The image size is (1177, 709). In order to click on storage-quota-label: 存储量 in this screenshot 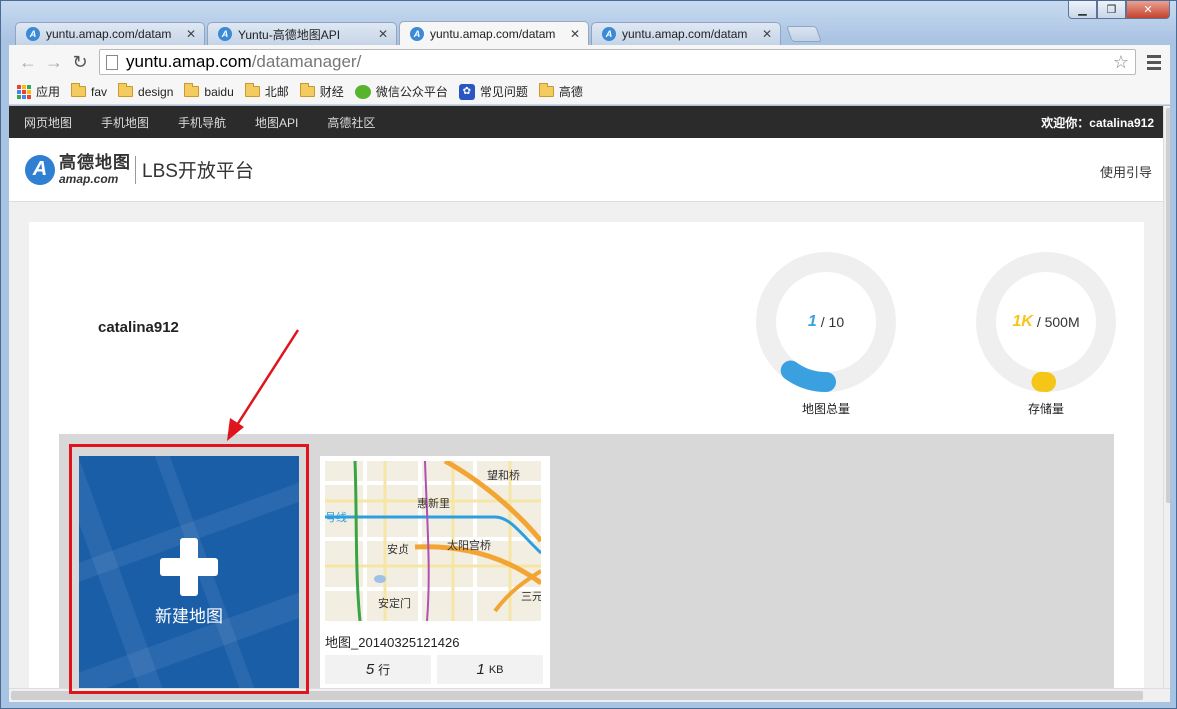, I will do `click(1045, 409)`.